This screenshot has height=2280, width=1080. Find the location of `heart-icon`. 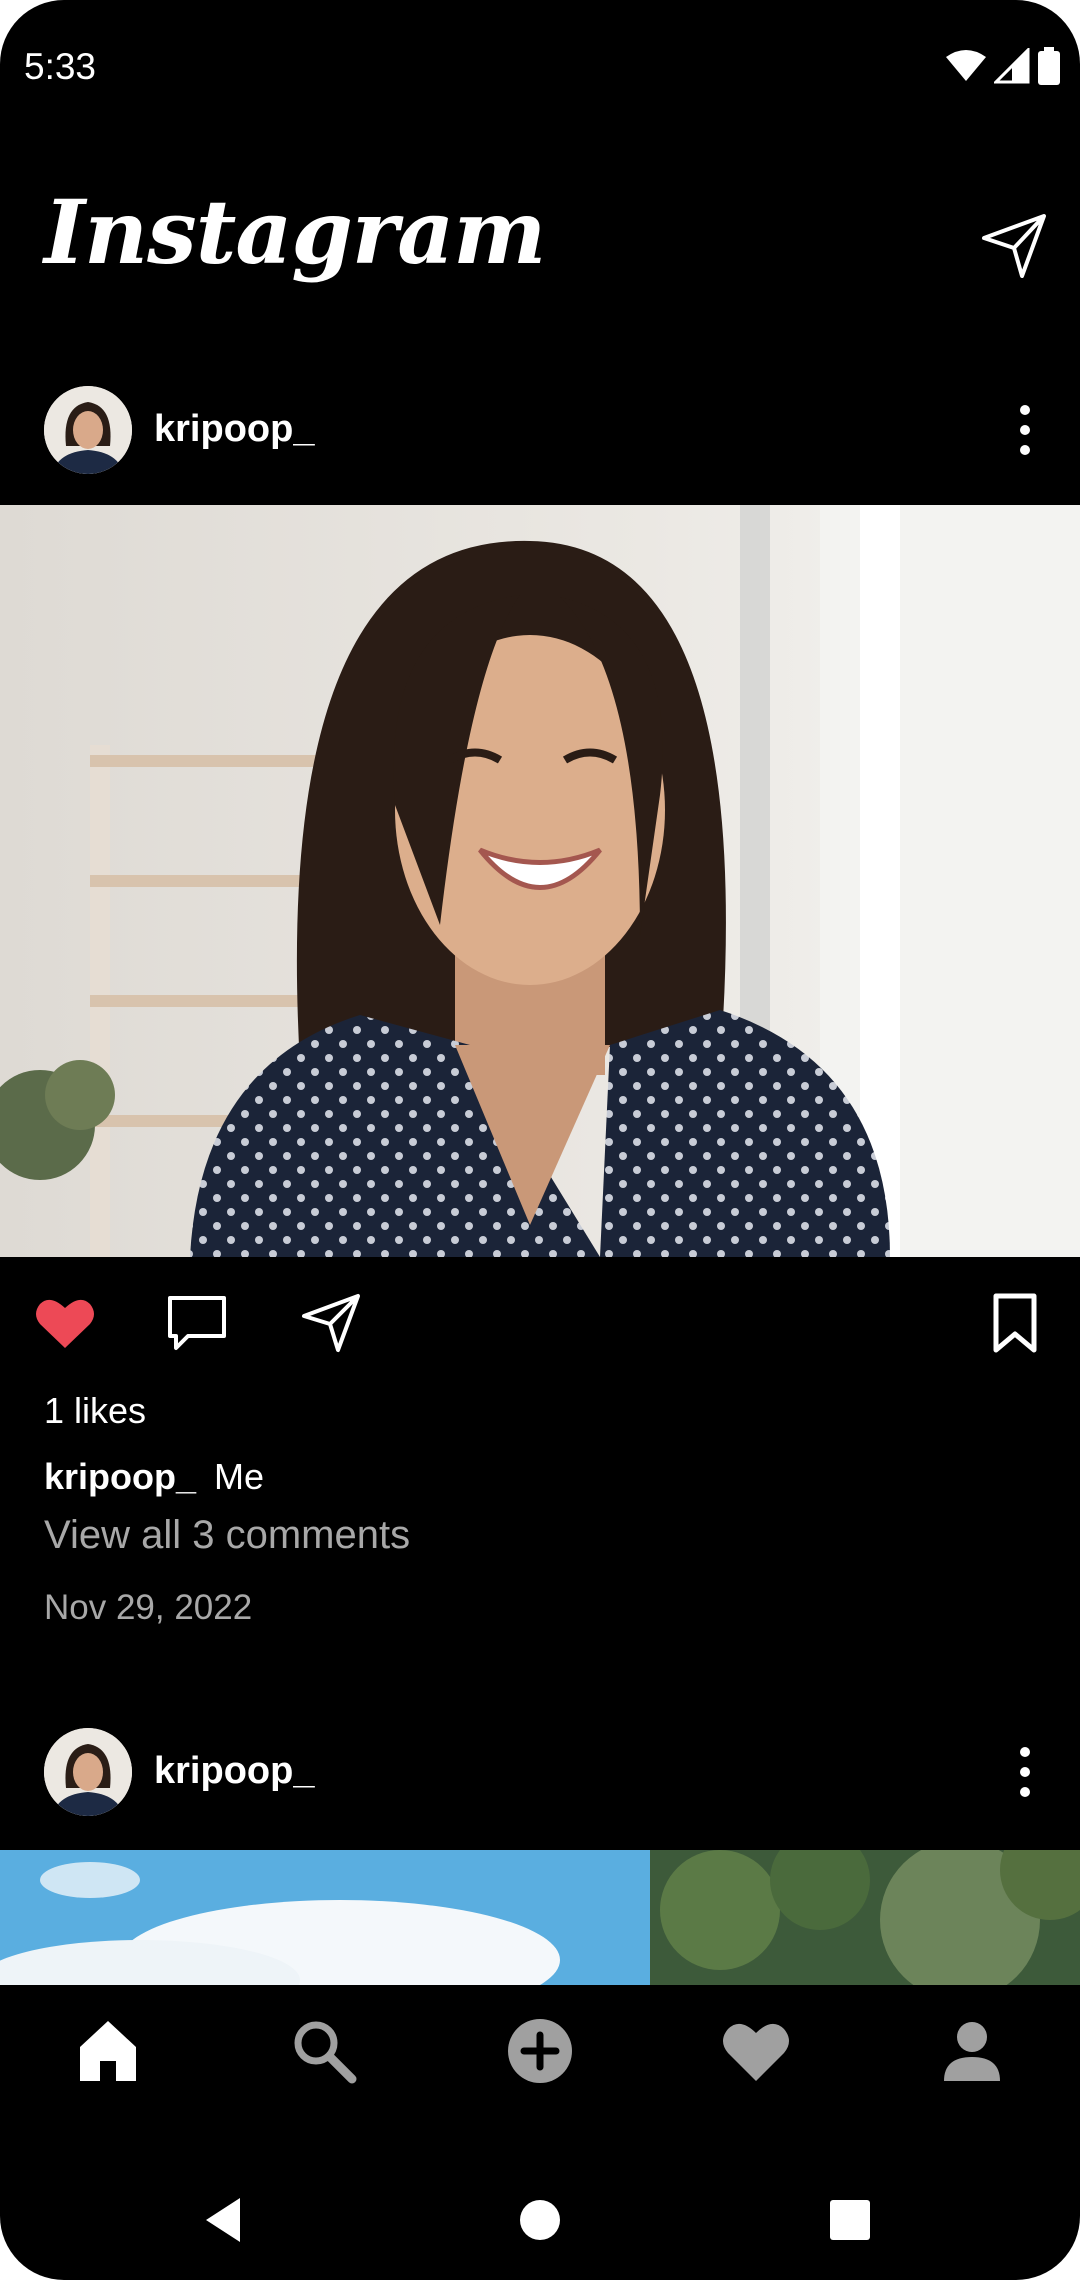

heart-icon is located at coordinates (756, 2051).